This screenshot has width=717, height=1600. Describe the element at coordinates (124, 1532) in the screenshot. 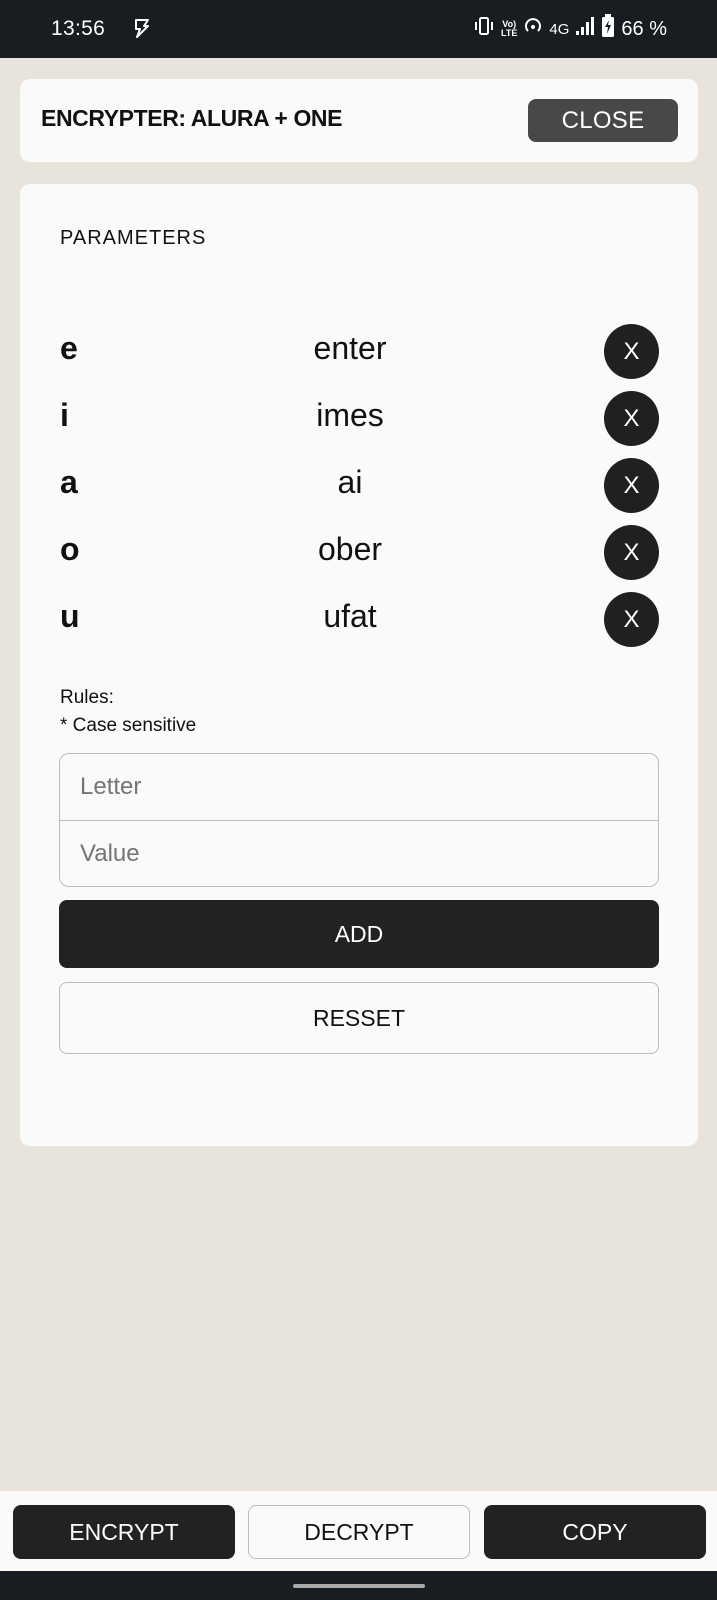

I see `encrypt-button: ENCRYPT` at that location.